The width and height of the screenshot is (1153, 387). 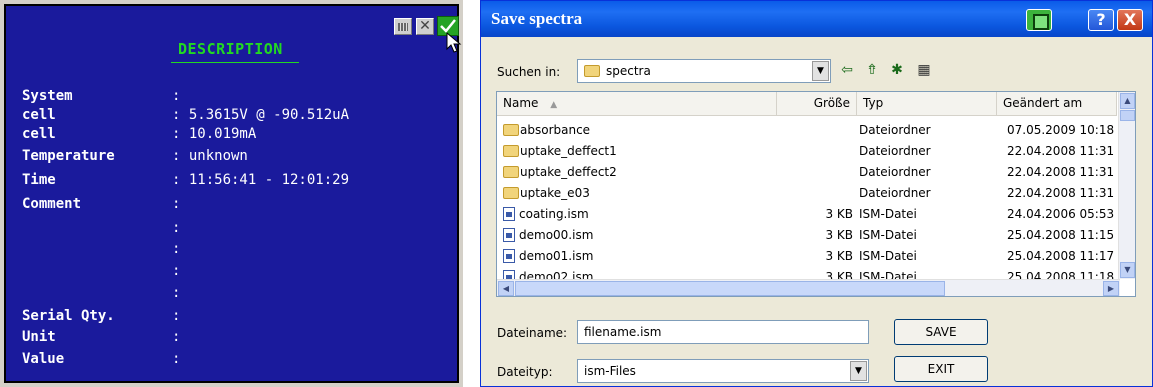 What do you see at coordinates (554, 105) in the screenshot?
I see `sort-up-icon: ▲` at bounding box center [554, 105].